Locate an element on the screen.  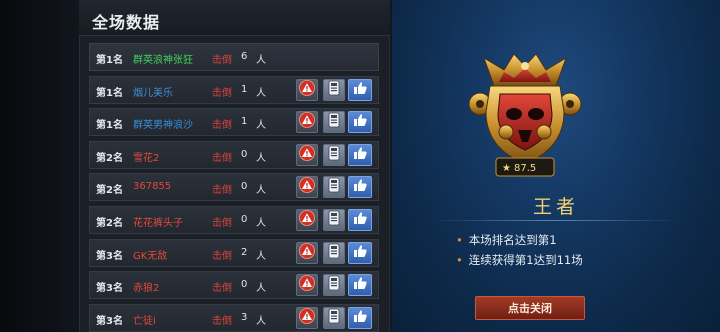
player-name: 群英浪神张狂 is located at coordinates (163, 58).